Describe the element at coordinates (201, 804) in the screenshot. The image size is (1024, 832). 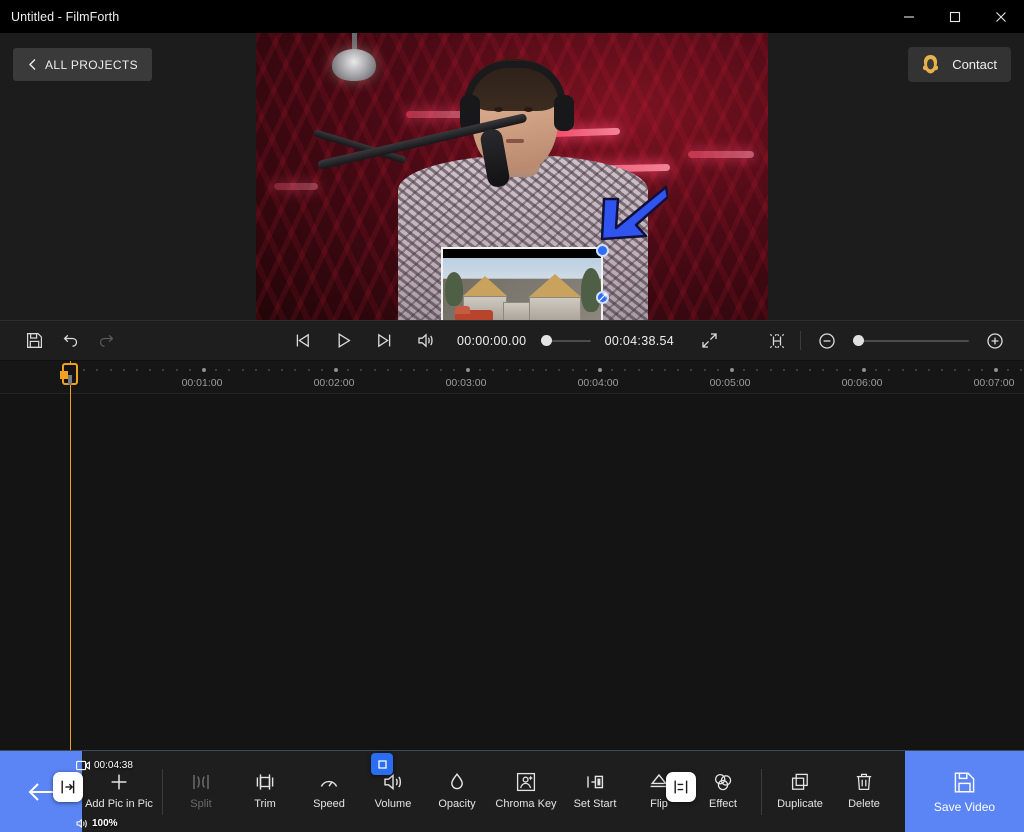
I see `tool-label: Split` at that location.